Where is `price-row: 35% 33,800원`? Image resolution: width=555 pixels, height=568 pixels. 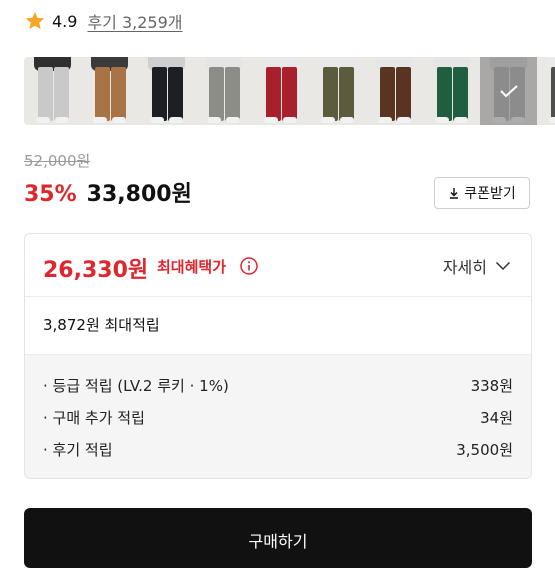 price-row: 35% 33,800원 is located at coordinates (108, 192).